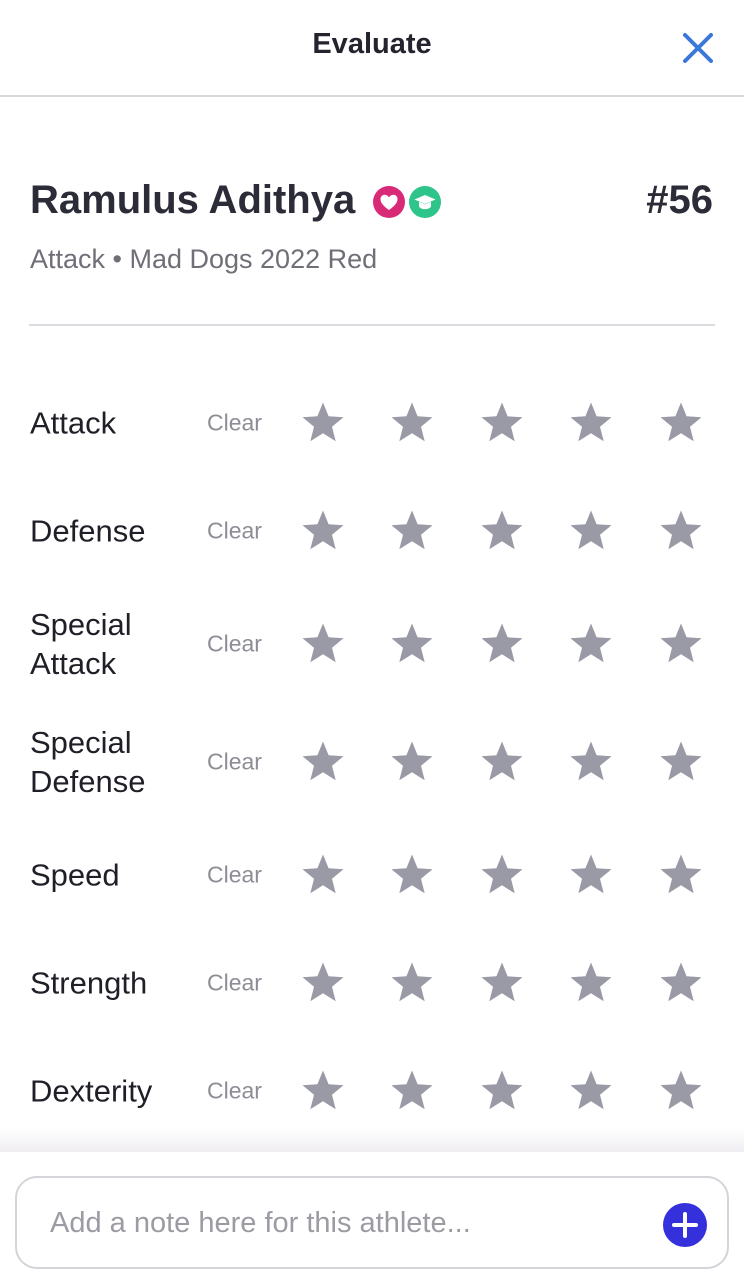  I want to click on graduation-cap-icon, so click(425, 202).